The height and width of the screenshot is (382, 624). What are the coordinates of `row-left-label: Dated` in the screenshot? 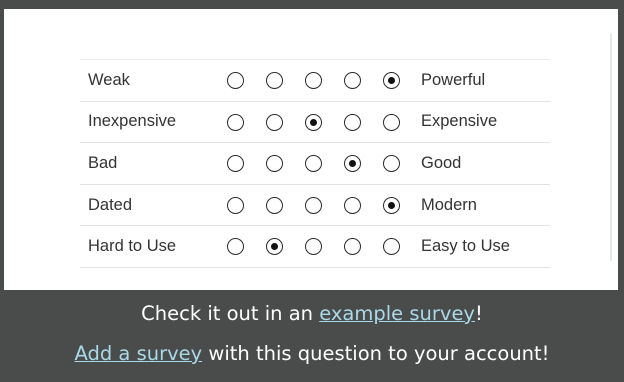 It's located at (148, 204).